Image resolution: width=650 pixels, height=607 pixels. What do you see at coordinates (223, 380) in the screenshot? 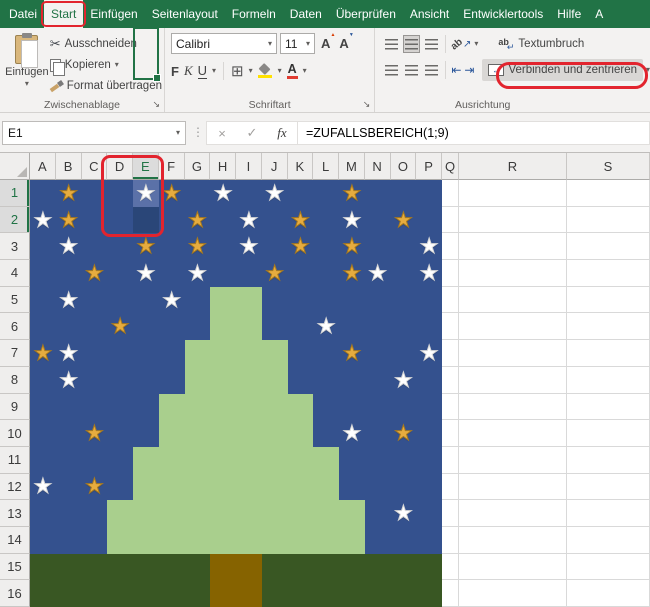
I see `cell-H8` at bounding box center [223, 380].